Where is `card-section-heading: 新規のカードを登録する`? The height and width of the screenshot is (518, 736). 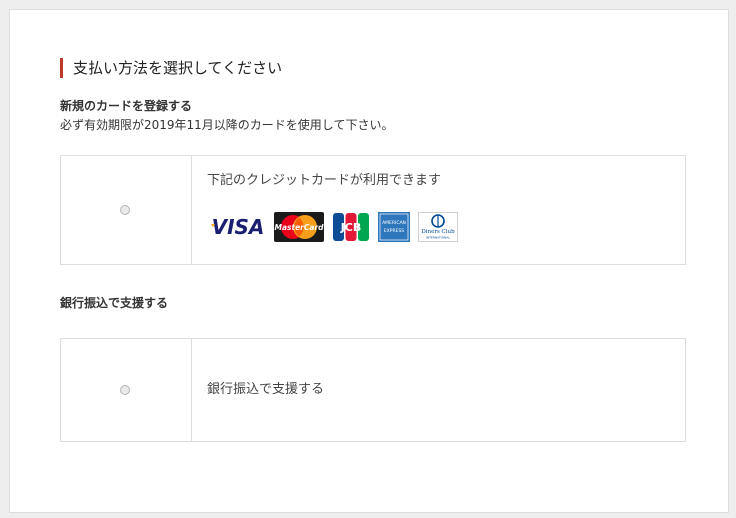 card-section-heading: 新規のカードを登録する is located at coordinates (126, 106).